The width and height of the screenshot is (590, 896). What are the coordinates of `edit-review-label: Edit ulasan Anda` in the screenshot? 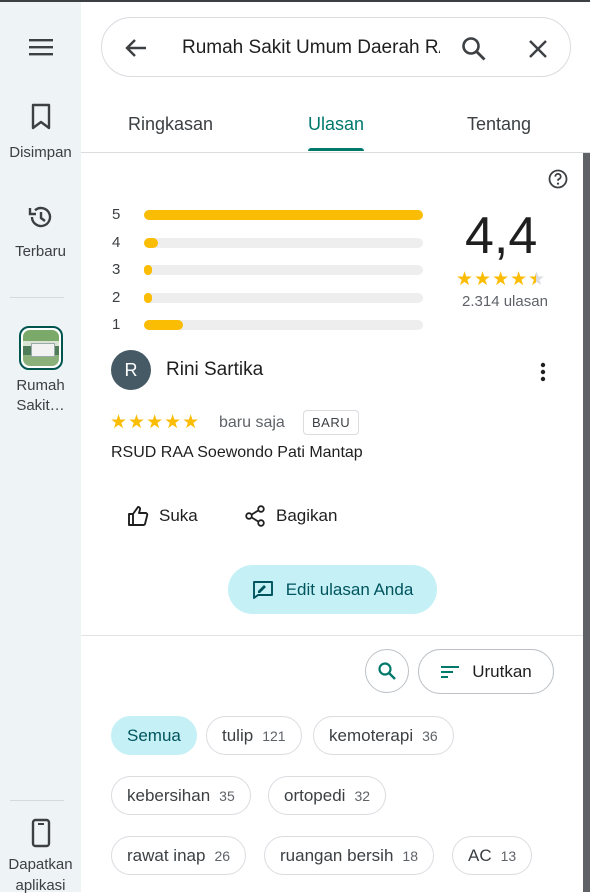 It's located at (349, 589).